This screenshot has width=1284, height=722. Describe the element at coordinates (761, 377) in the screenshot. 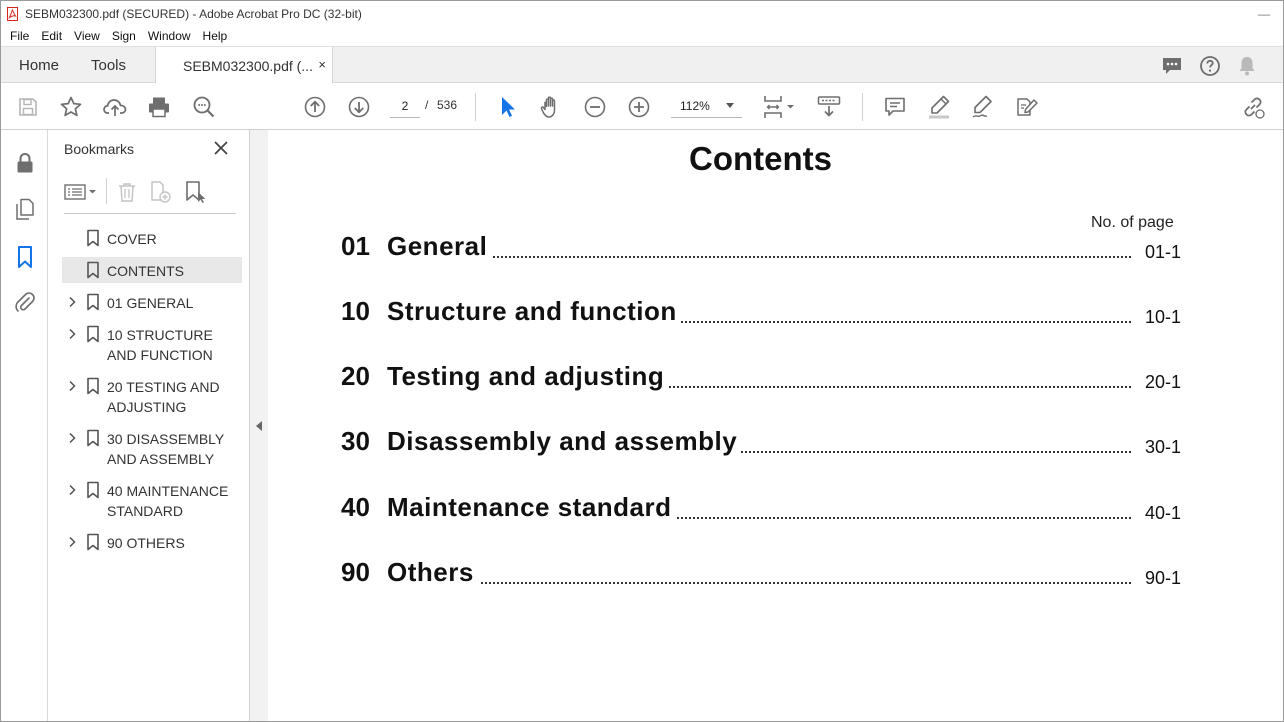

I see `toc-row: 20 Testing and adjusting 20-1` at that location.